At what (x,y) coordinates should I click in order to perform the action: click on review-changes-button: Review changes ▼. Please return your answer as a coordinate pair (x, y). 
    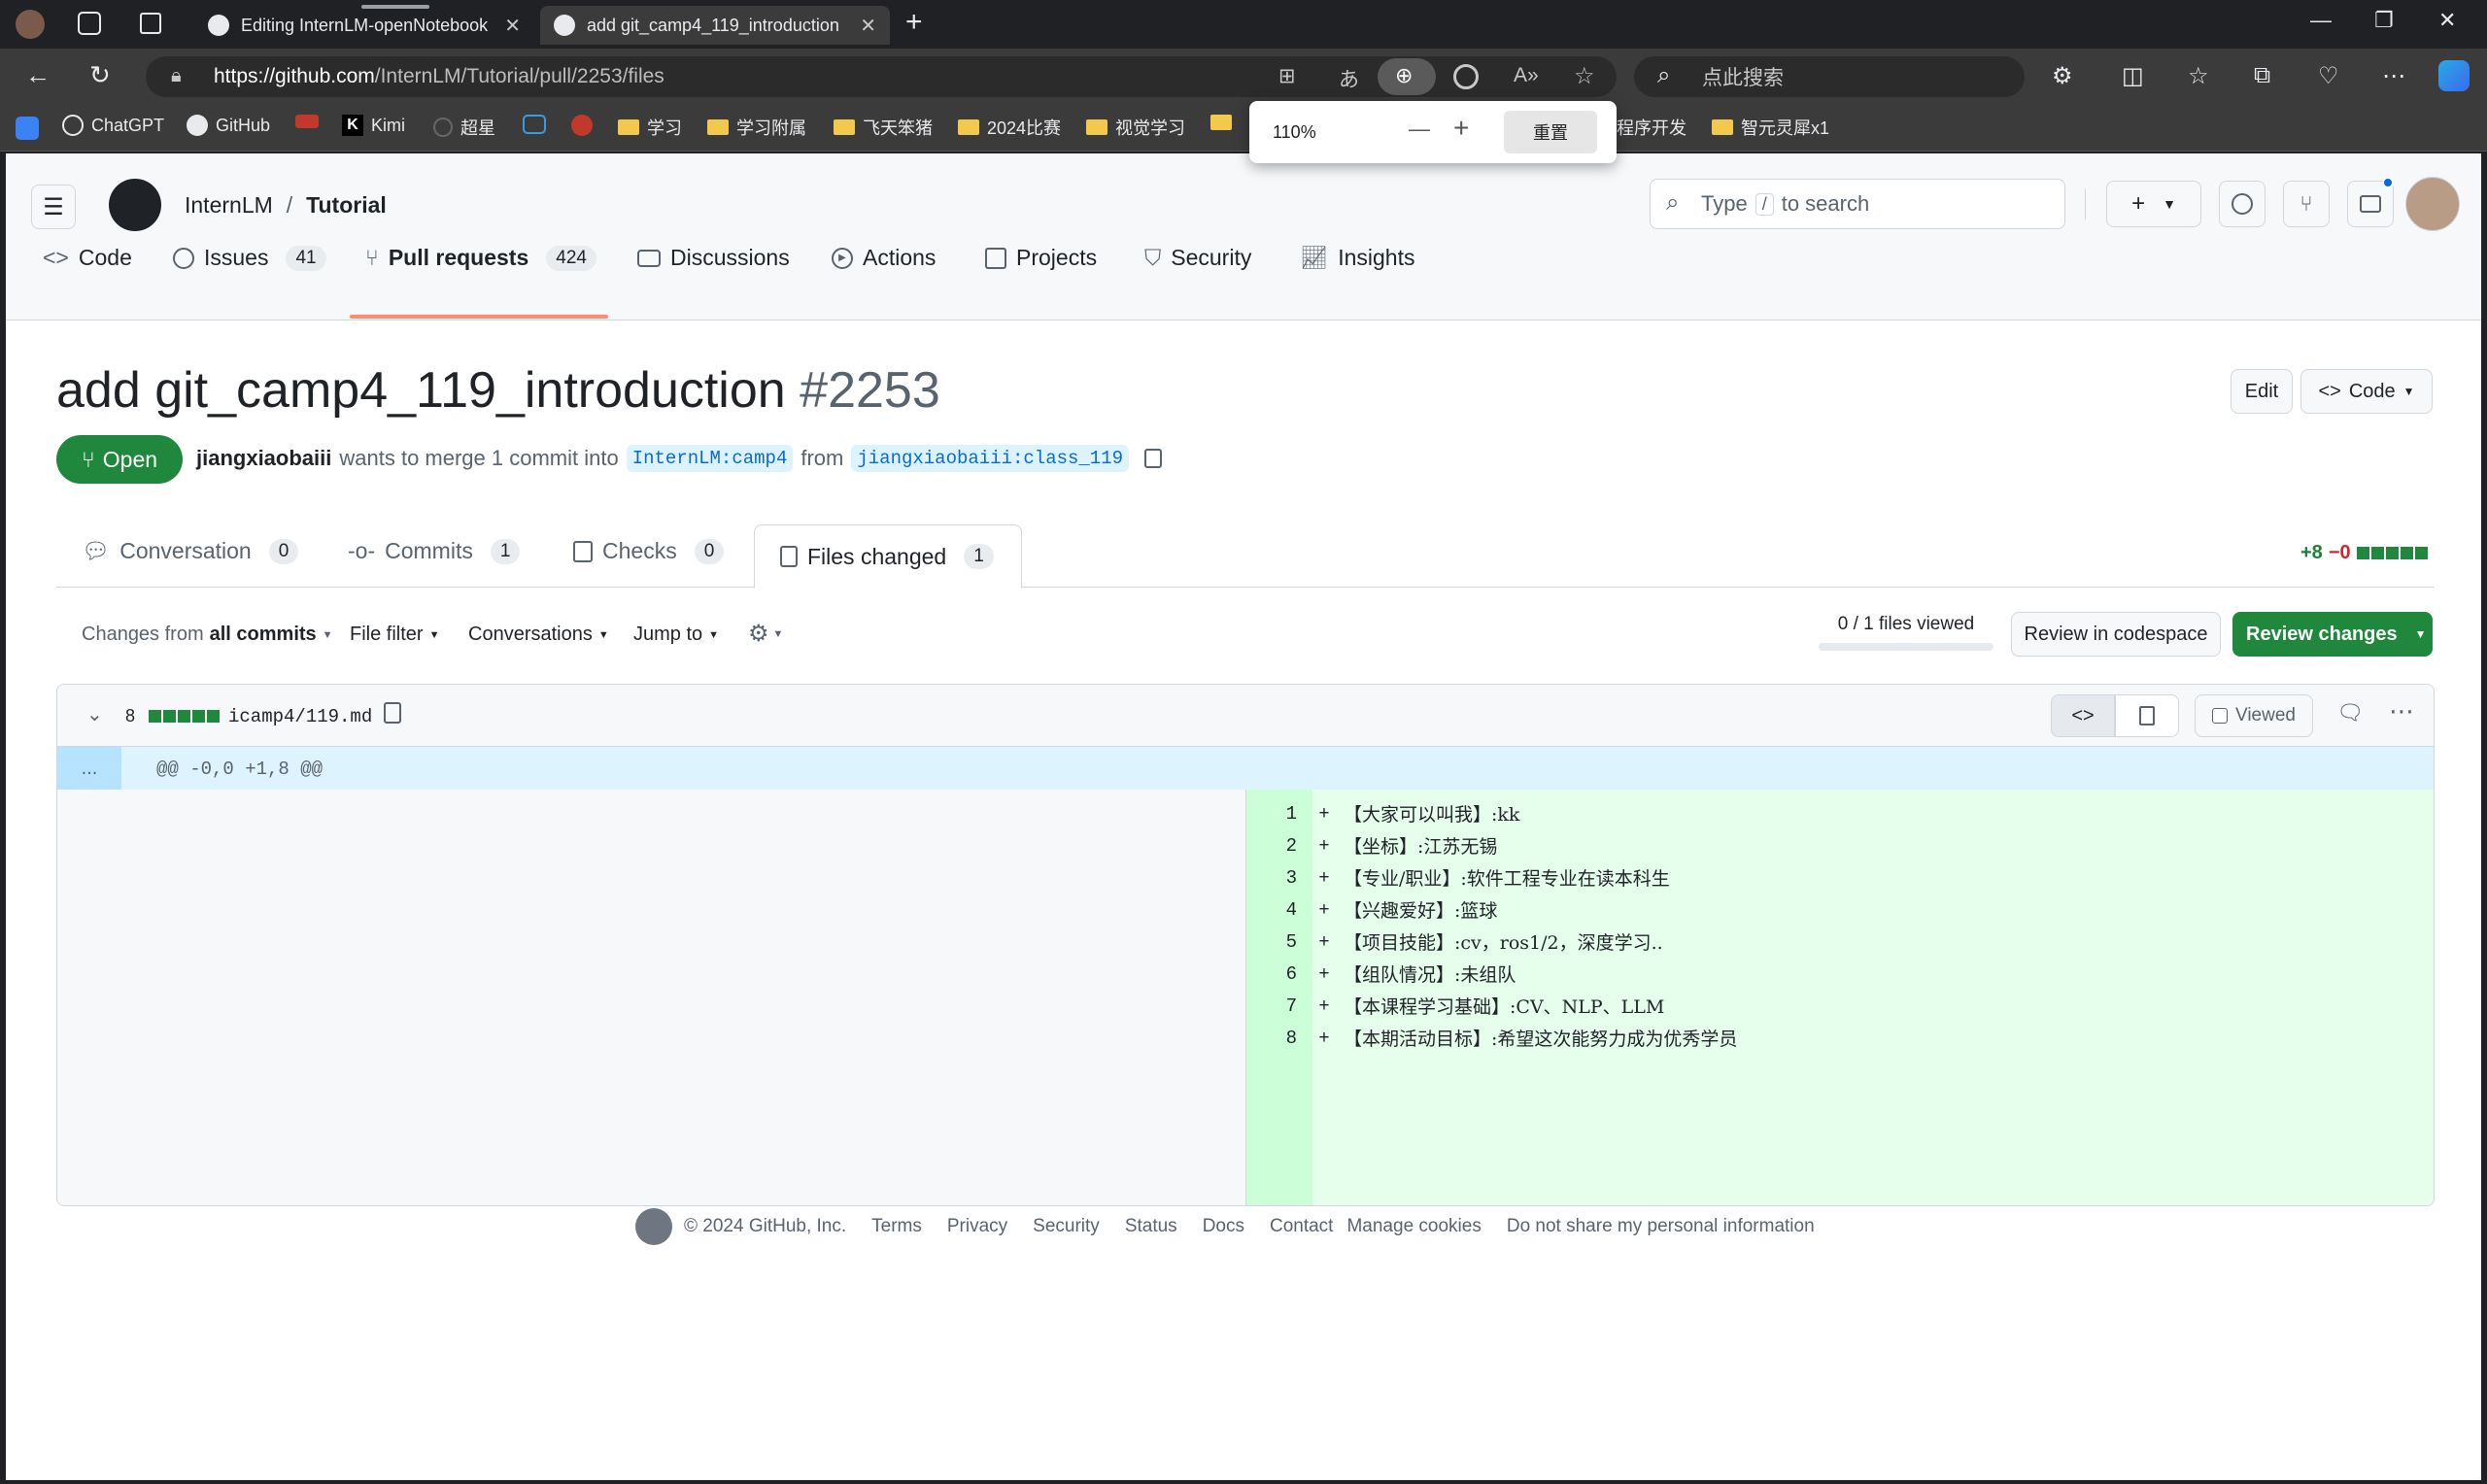
    Looking at the image, I should click on (2332, 635).